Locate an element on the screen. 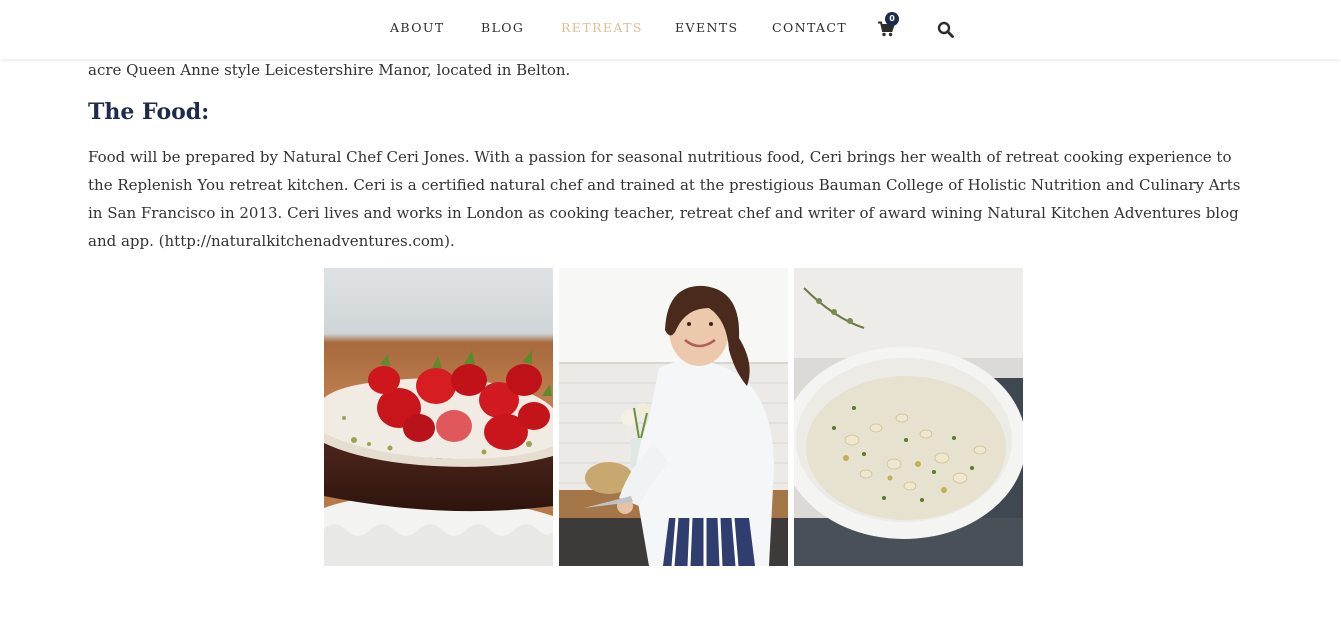  nav-events: EVENTS is located at coordinates (707, 27).